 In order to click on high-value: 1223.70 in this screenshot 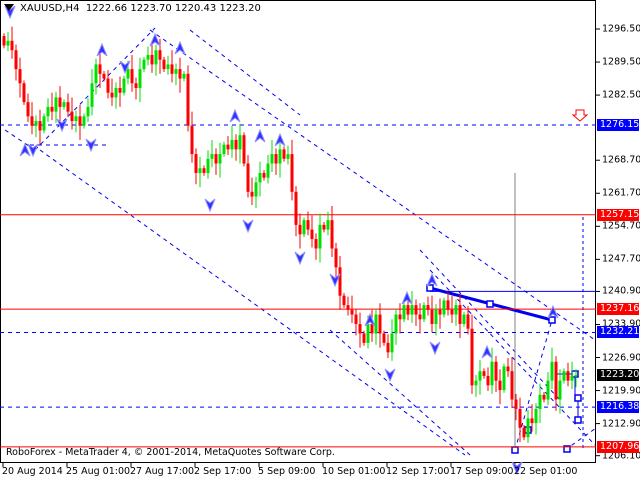, I will do `click(151, 8)`.